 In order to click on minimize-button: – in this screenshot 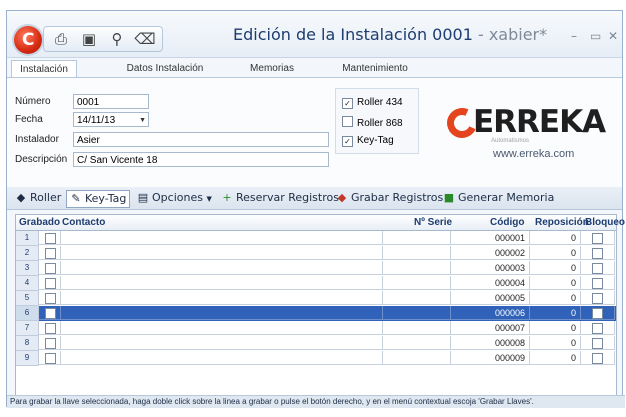, I will do `click(574, 36)`.